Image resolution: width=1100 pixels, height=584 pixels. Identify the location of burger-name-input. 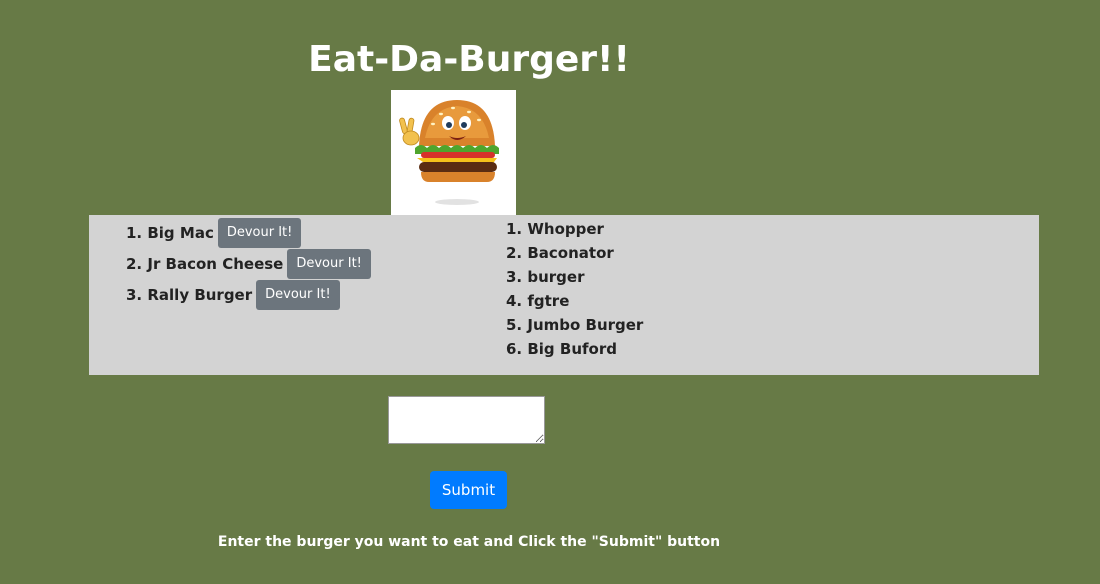
(466, 420).